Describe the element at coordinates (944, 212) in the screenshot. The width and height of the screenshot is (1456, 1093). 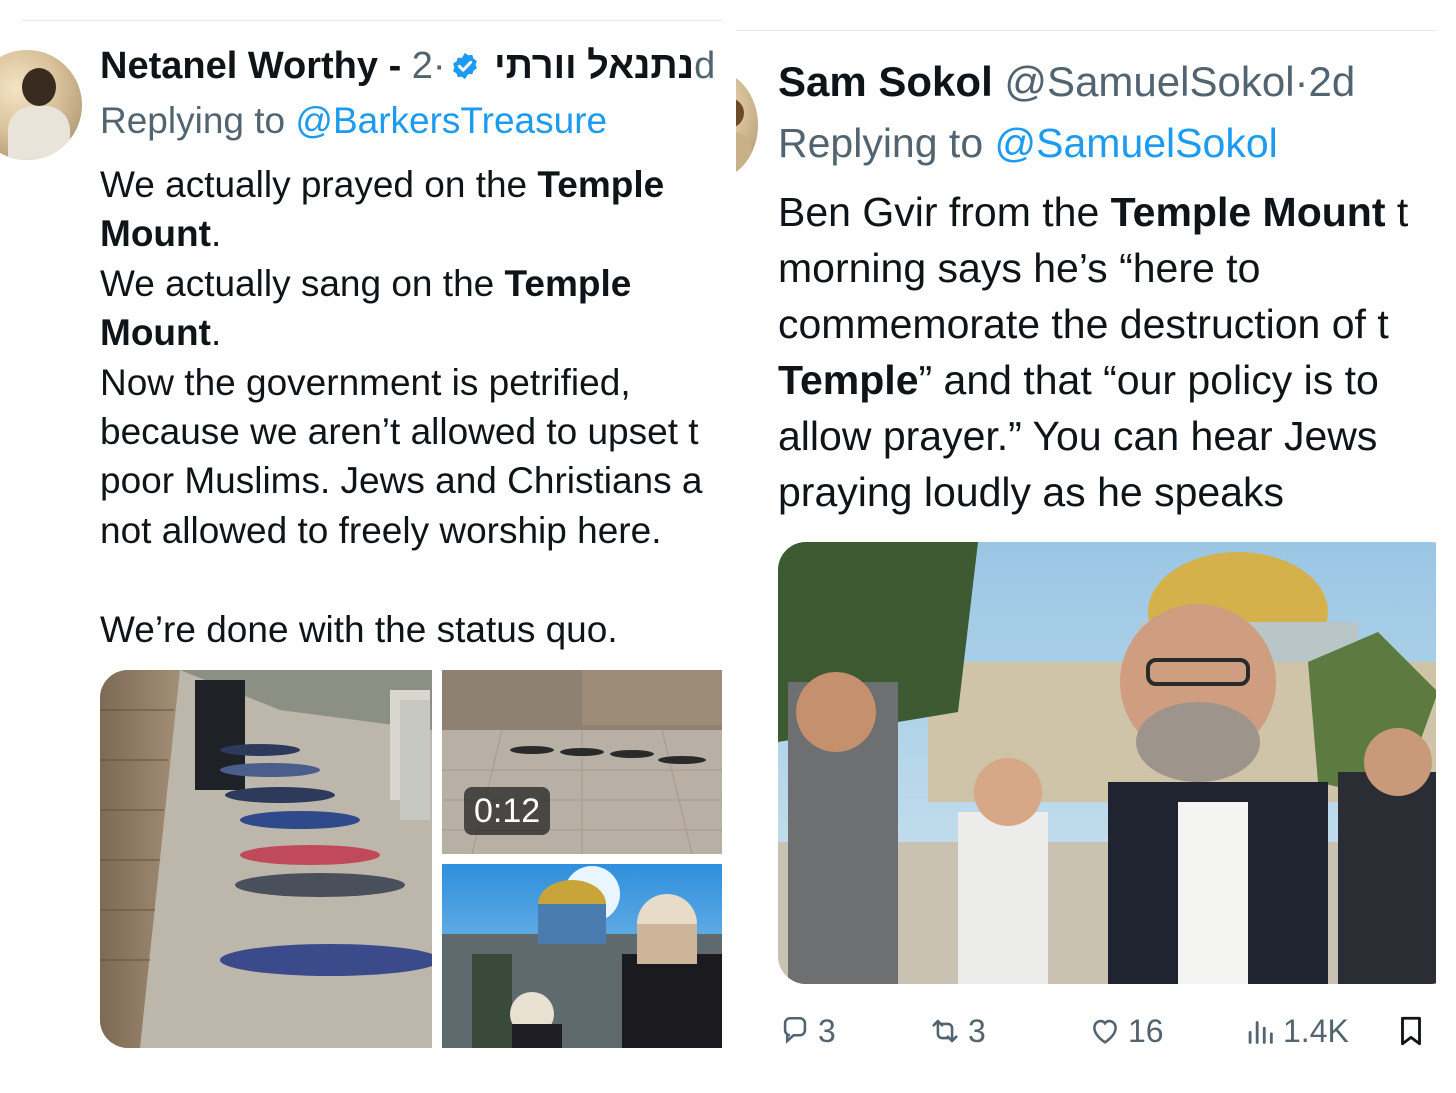
I see `text-segment: Ben Gvir from the` at that location.